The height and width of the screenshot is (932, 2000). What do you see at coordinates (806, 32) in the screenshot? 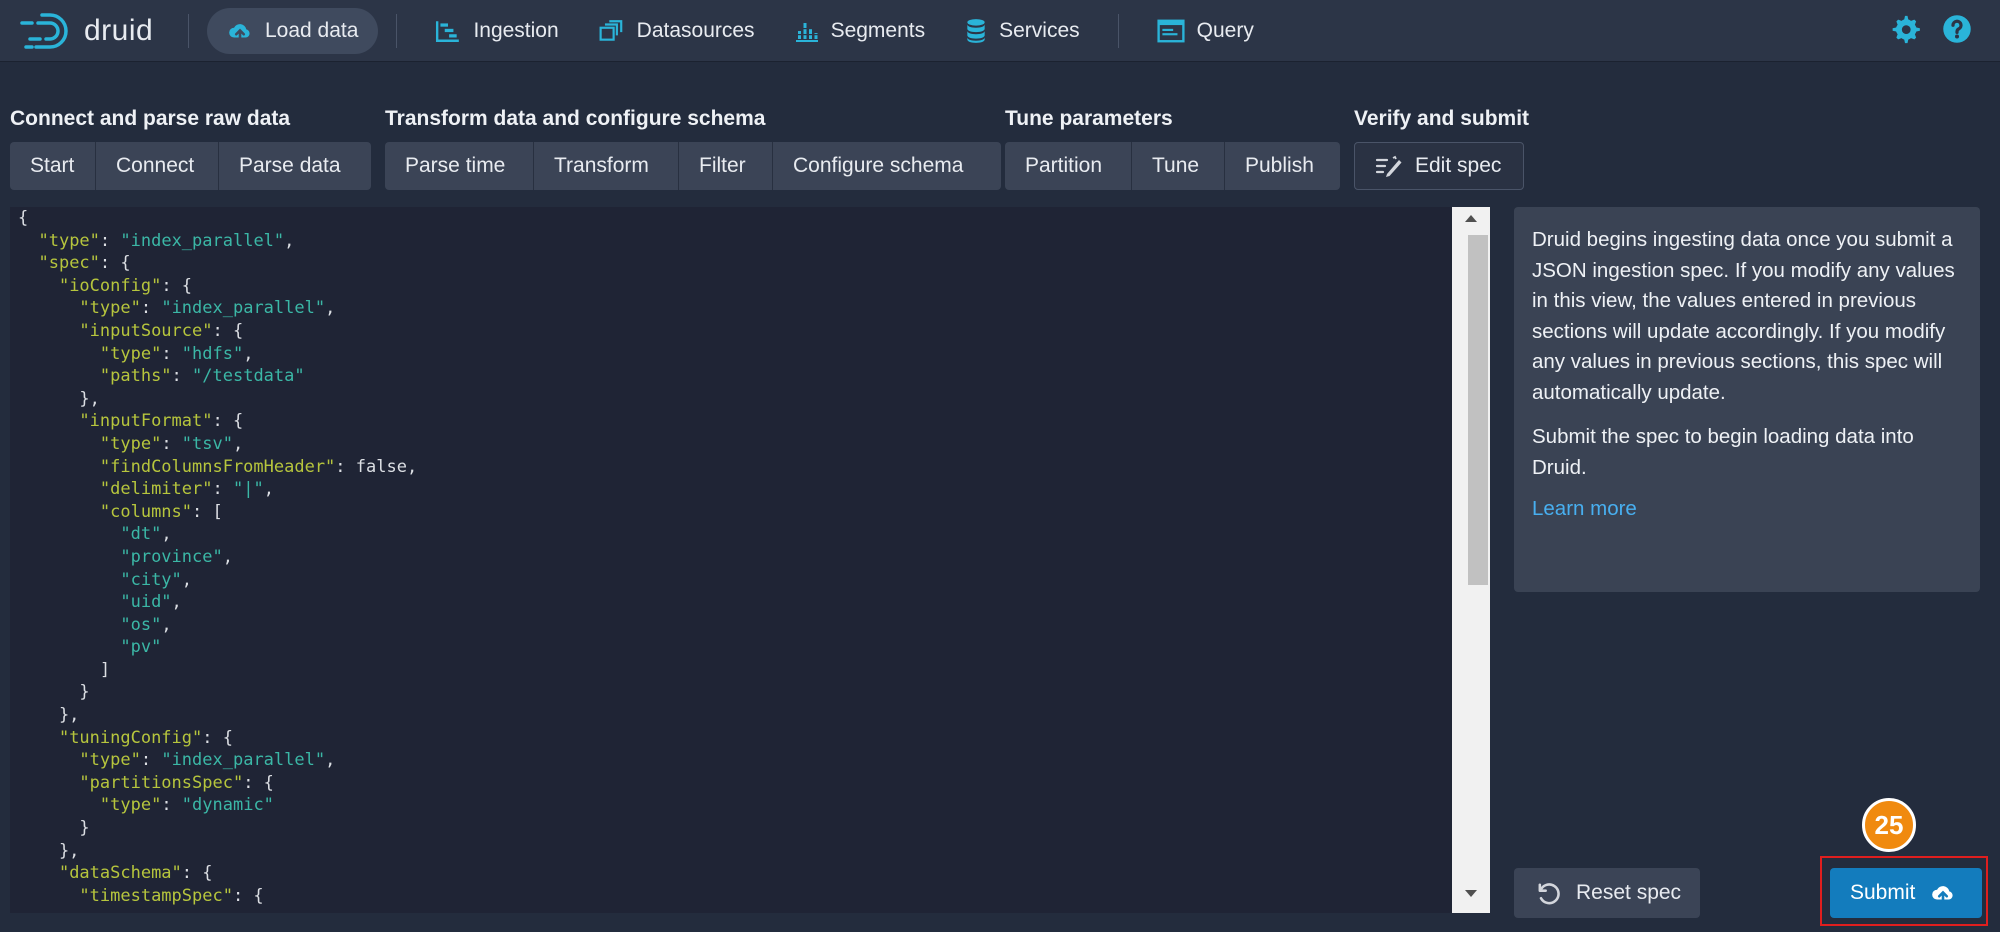
I see `stacked-chart-icon` at bounding box center [806, 32].